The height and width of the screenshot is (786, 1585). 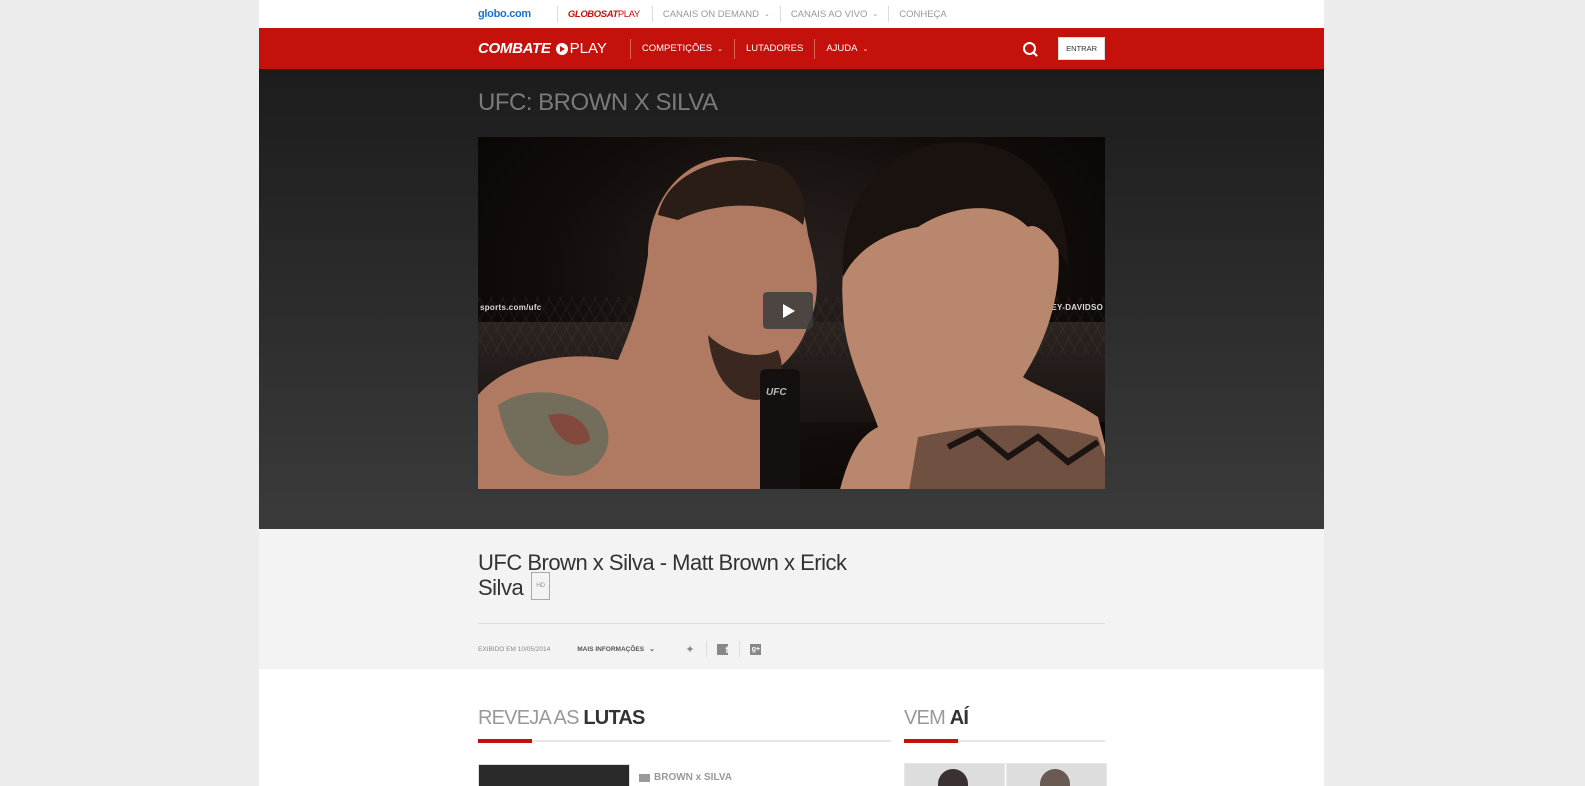 What do you see at coordinates (644, 777) in the screenshot?
I see `video-icon` at bounding box center [644, 777].